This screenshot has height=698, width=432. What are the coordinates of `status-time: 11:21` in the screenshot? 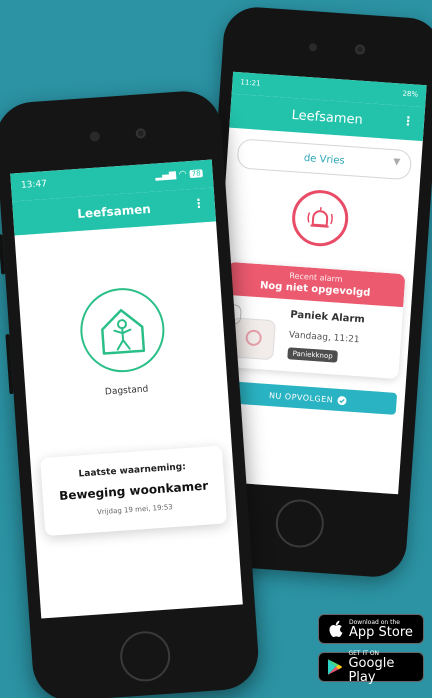 It's located at (250, 83).